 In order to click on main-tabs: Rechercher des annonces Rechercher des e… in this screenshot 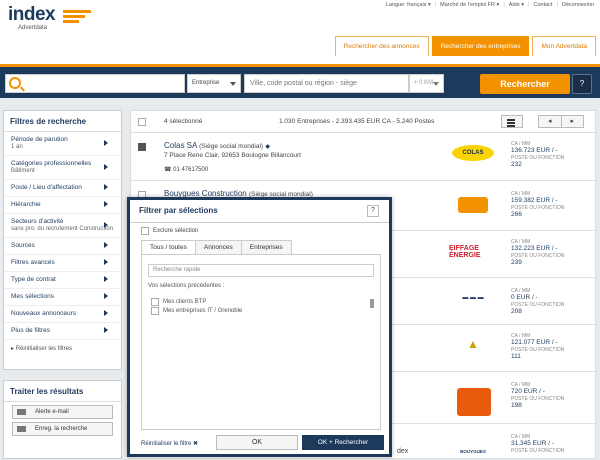, I will do `click(465, 46)`.